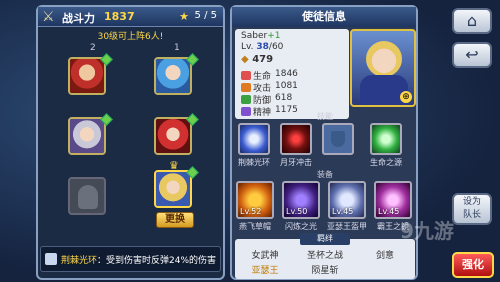 The height and width of the screenshot is (282, 500). Describe the element at coordinates (386, 139) in the screenshot. I see `skill-life-source` at that location.